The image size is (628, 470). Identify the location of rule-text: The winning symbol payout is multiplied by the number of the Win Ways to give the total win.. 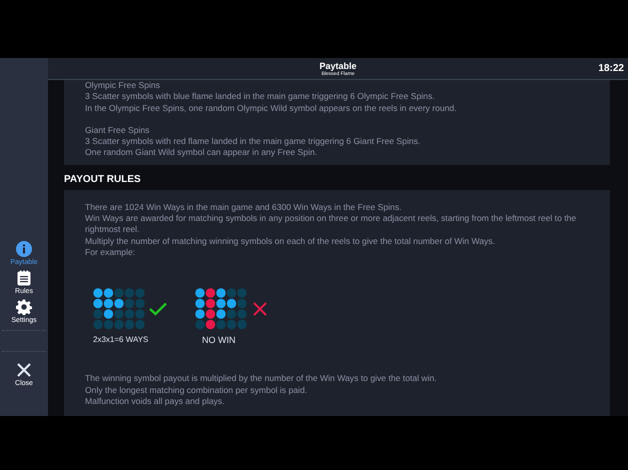
(261, 379).